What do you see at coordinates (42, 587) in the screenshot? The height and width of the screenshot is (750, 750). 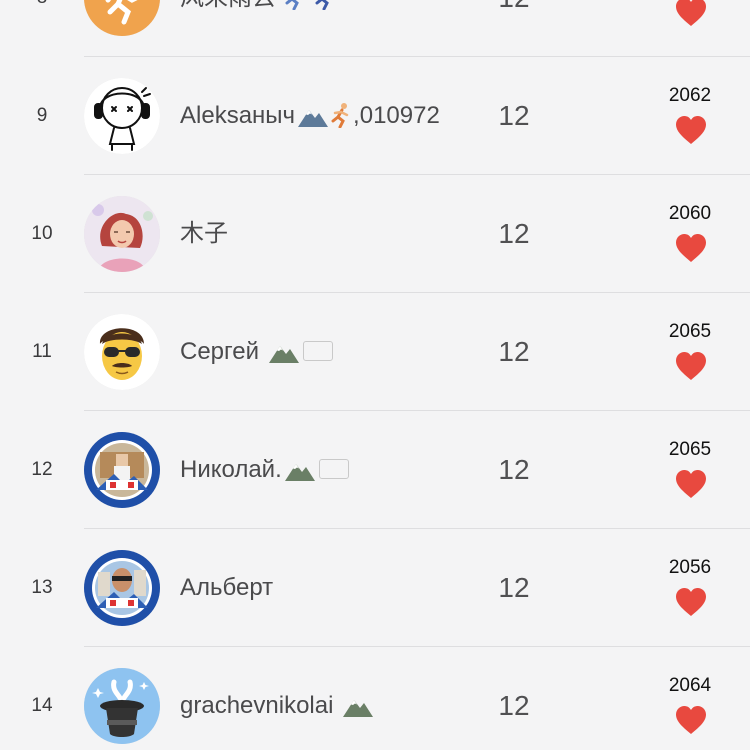 I see `rank-number: 13` at bounding box center [42, 587].